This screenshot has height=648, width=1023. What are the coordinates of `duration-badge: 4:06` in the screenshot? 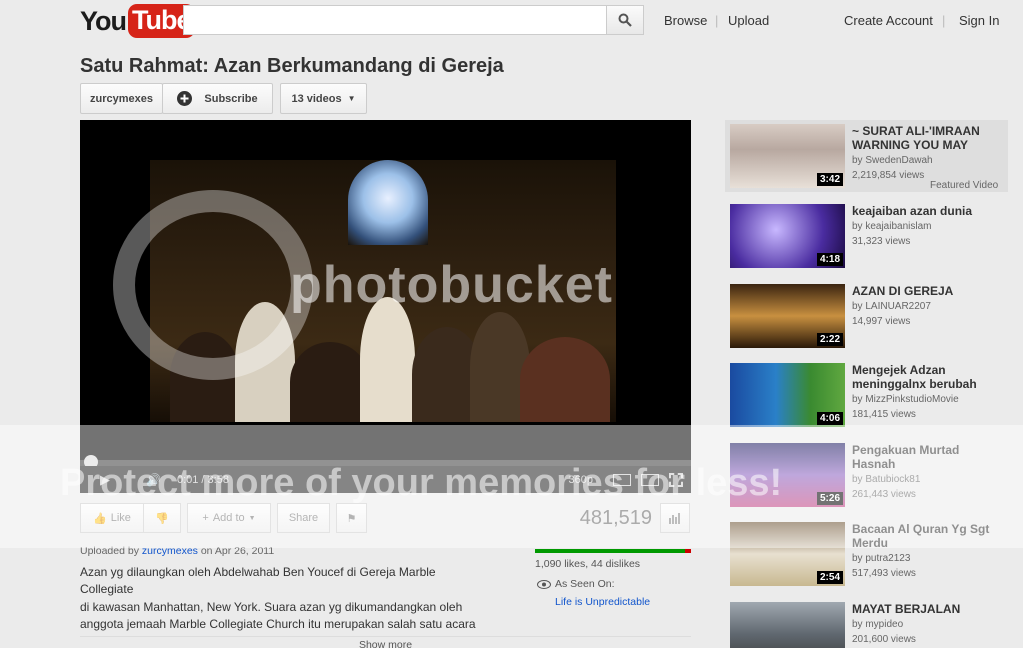 It's located at (829, 418).